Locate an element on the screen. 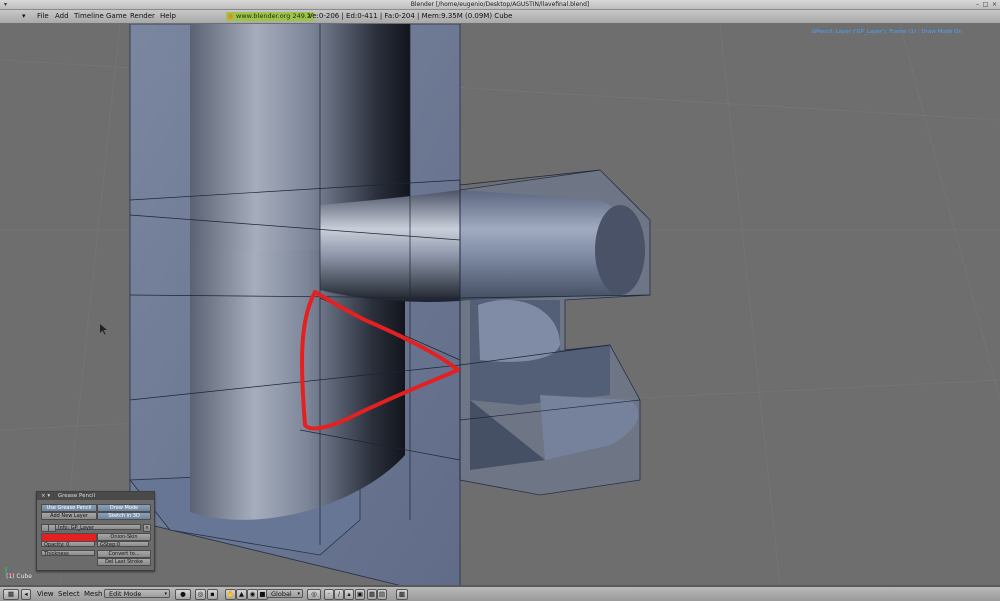 The image size is (1000, 601). menu-game: Game is located at coordinates (116, 16).